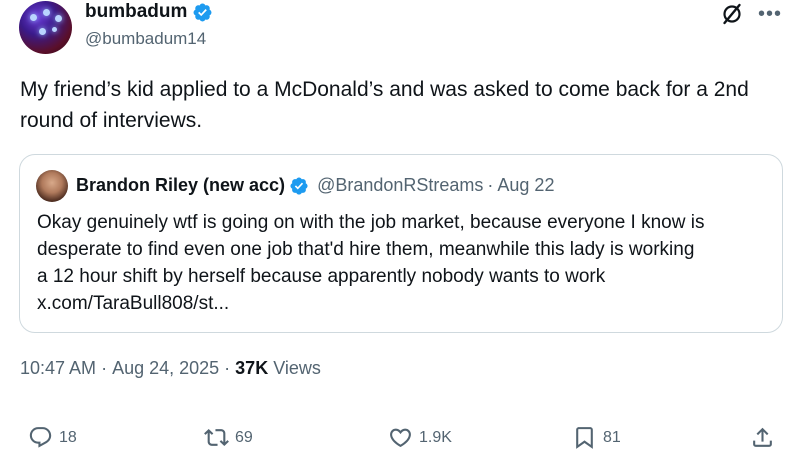 The width and height of the screenshot is (802, 470). What do you see at coordinates (400, 185) in the screenshot?
I see `quoted-author-handle: @BrandonRStreams` at bounding box center [400, 185].